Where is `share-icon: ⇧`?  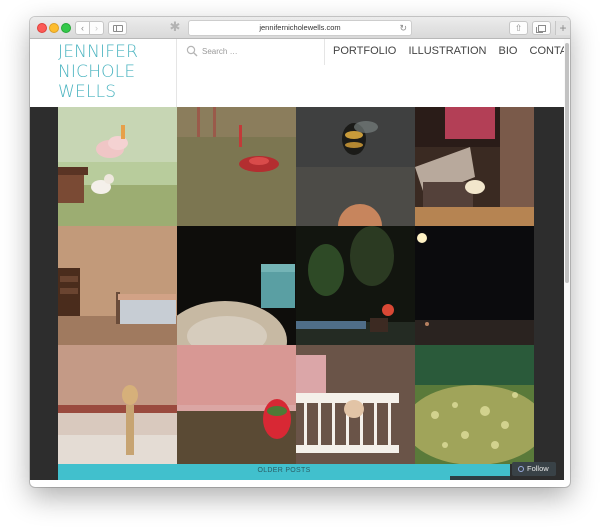
share-icon: ⇧ is located at coordinates (518, 28).